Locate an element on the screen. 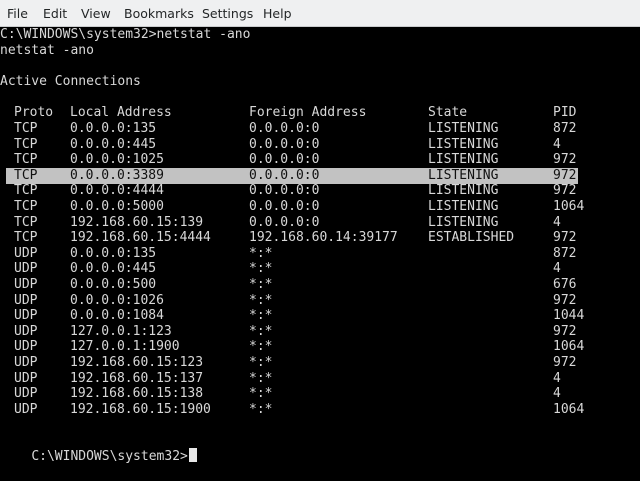 The width and height of the screenshot is (640, 481). table-row: UDP 0.0.0.0:500 *:* 676 is located at coordinates (292, 285).